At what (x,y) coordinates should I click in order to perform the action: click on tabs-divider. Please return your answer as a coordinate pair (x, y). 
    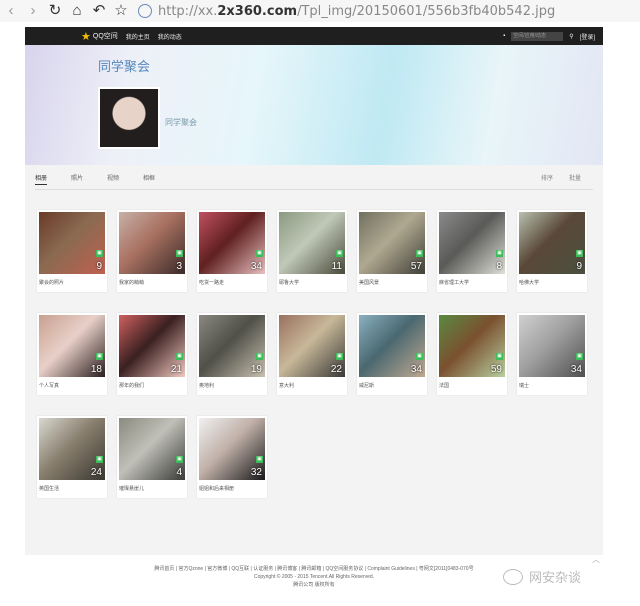
    Looking at the image, I should click on (314, 189).